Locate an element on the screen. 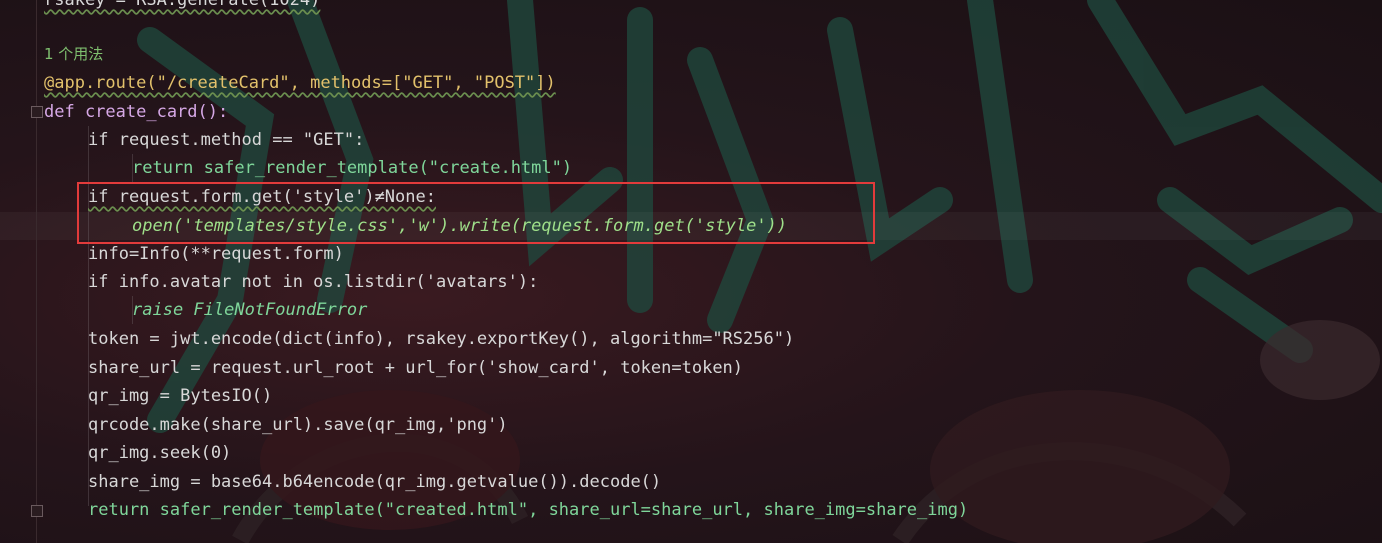 The width and height of the screenshot is (1382, 543). fold-open-icon is located at coordinates (37, 112).